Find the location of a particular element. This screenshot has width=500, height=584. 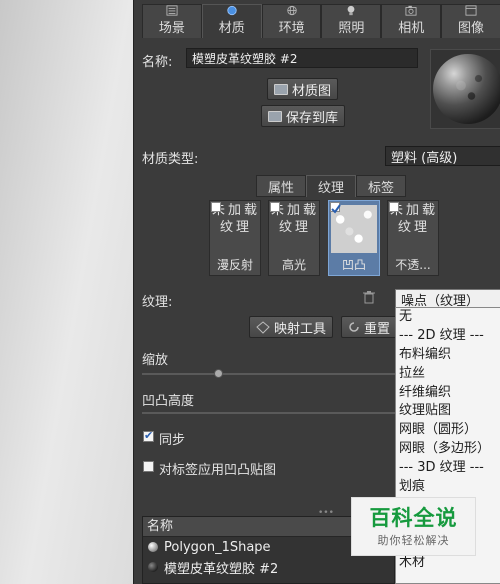

scene-icon is located at coordinates (172, 10).